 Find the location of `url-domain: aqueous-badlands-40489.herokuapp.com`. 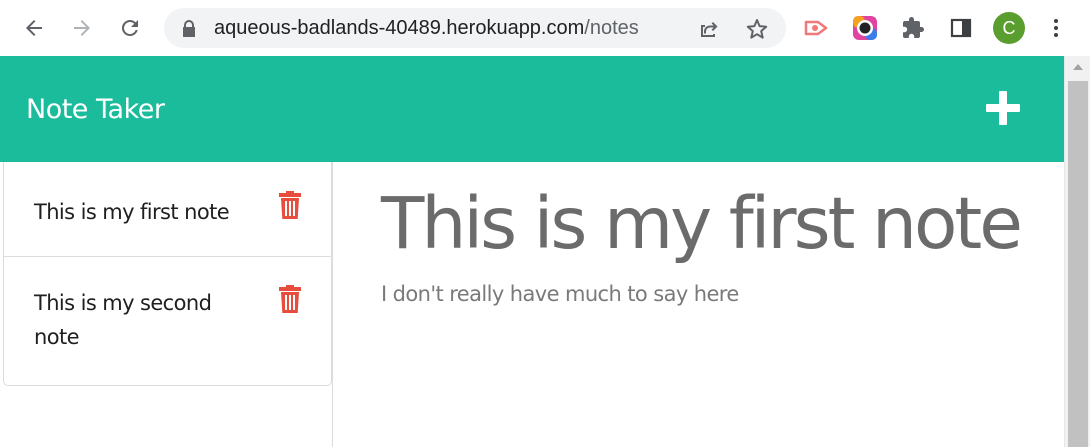

url-domain: aqueous-badlands-40489.herokuapp.com is located at coordinates (399, 28).